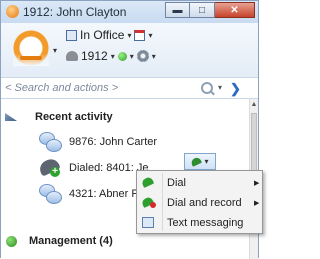  Describe the element at coordinates (74, 117) in the screenshot. I see `section-recent-label: Recent activity` at that location.